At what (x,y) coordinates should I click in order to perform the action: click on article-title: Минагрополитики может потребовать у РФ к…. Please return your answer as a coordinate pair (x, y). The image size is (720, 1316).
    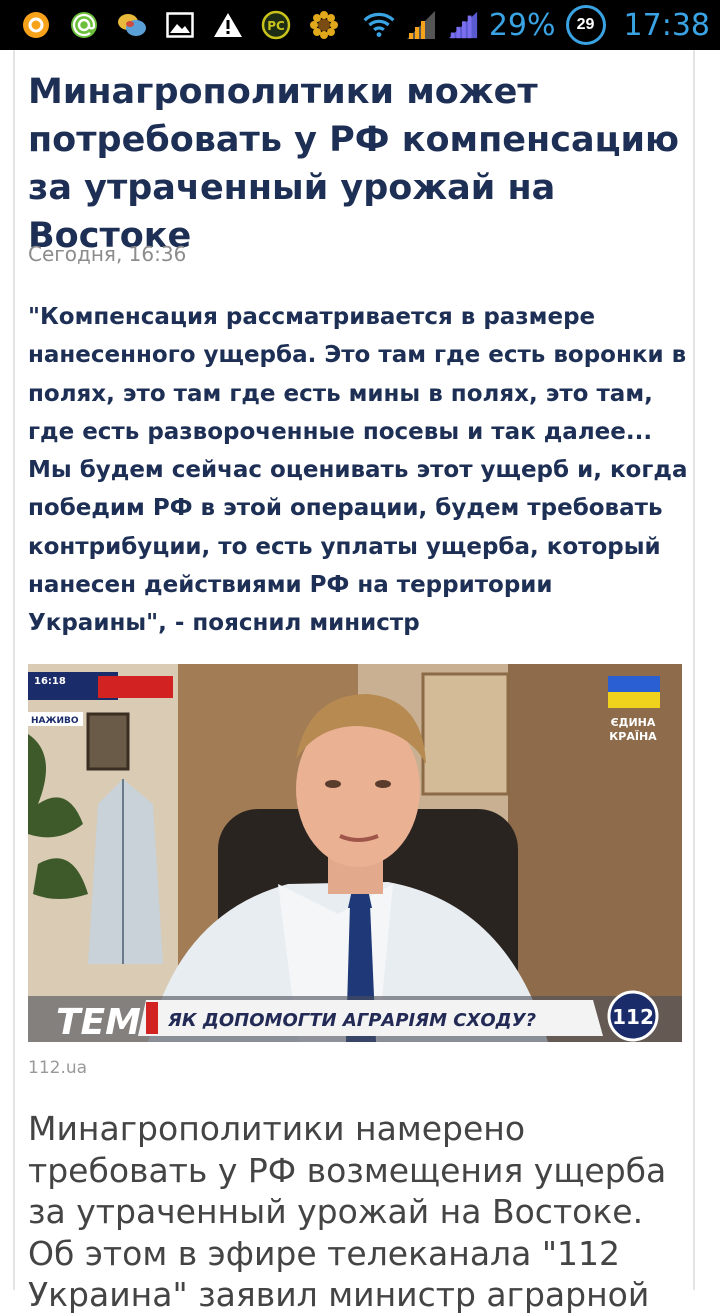
    Looking at the image, I should click on (354, 164).